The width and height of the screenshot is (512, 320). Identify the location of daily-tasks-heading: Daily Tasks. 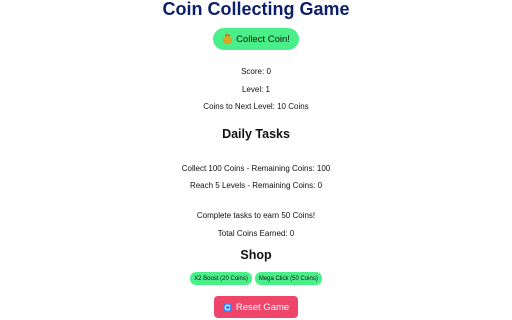
(256, 134).